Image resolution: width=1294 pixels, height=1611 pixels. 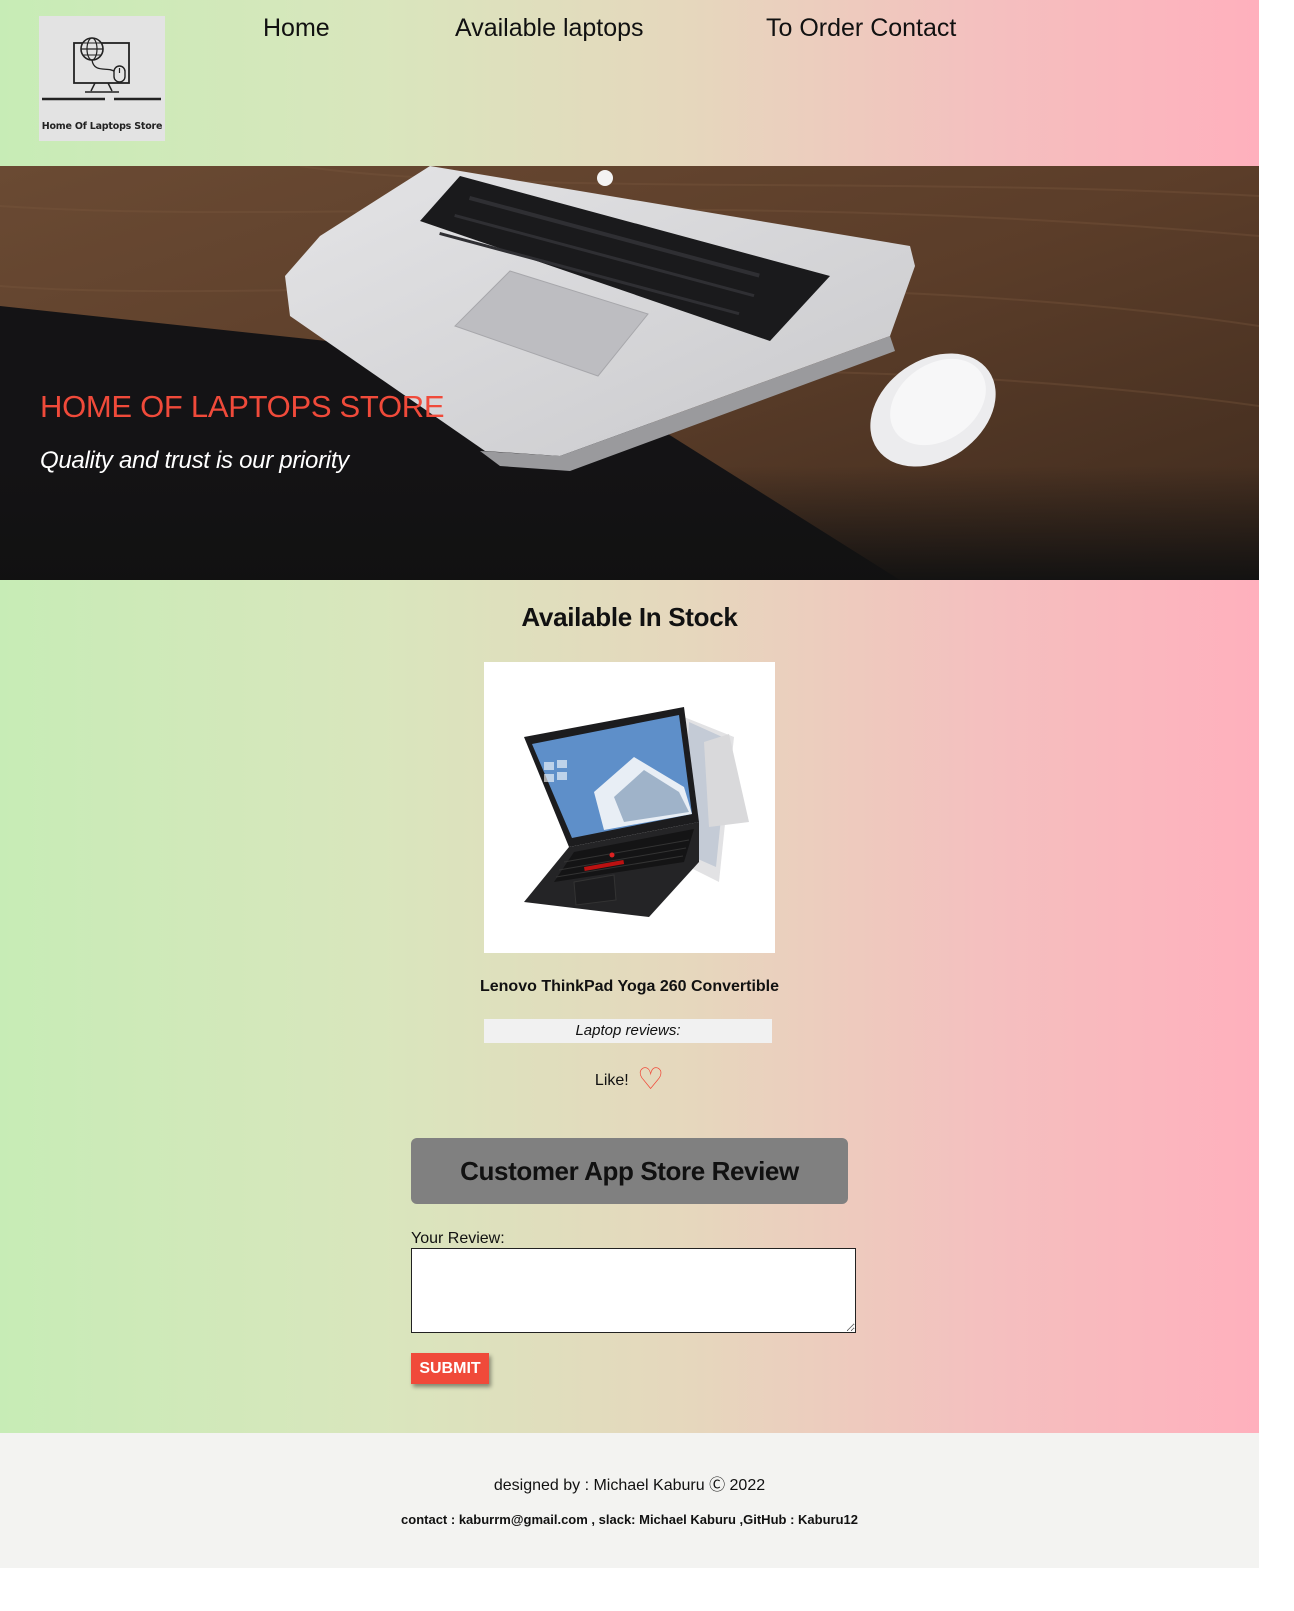 What do you see at coordinates (611, 1080) in the screenshot?
I see `like-label: Like!` at bounding box center [611, 1080].